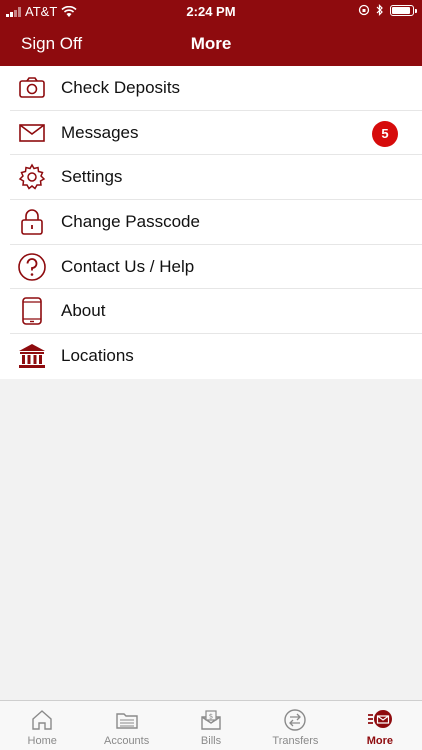 This screenshot has width=422, height=750. I want to click on tab-transfers: Transfers, so click(295, 725).